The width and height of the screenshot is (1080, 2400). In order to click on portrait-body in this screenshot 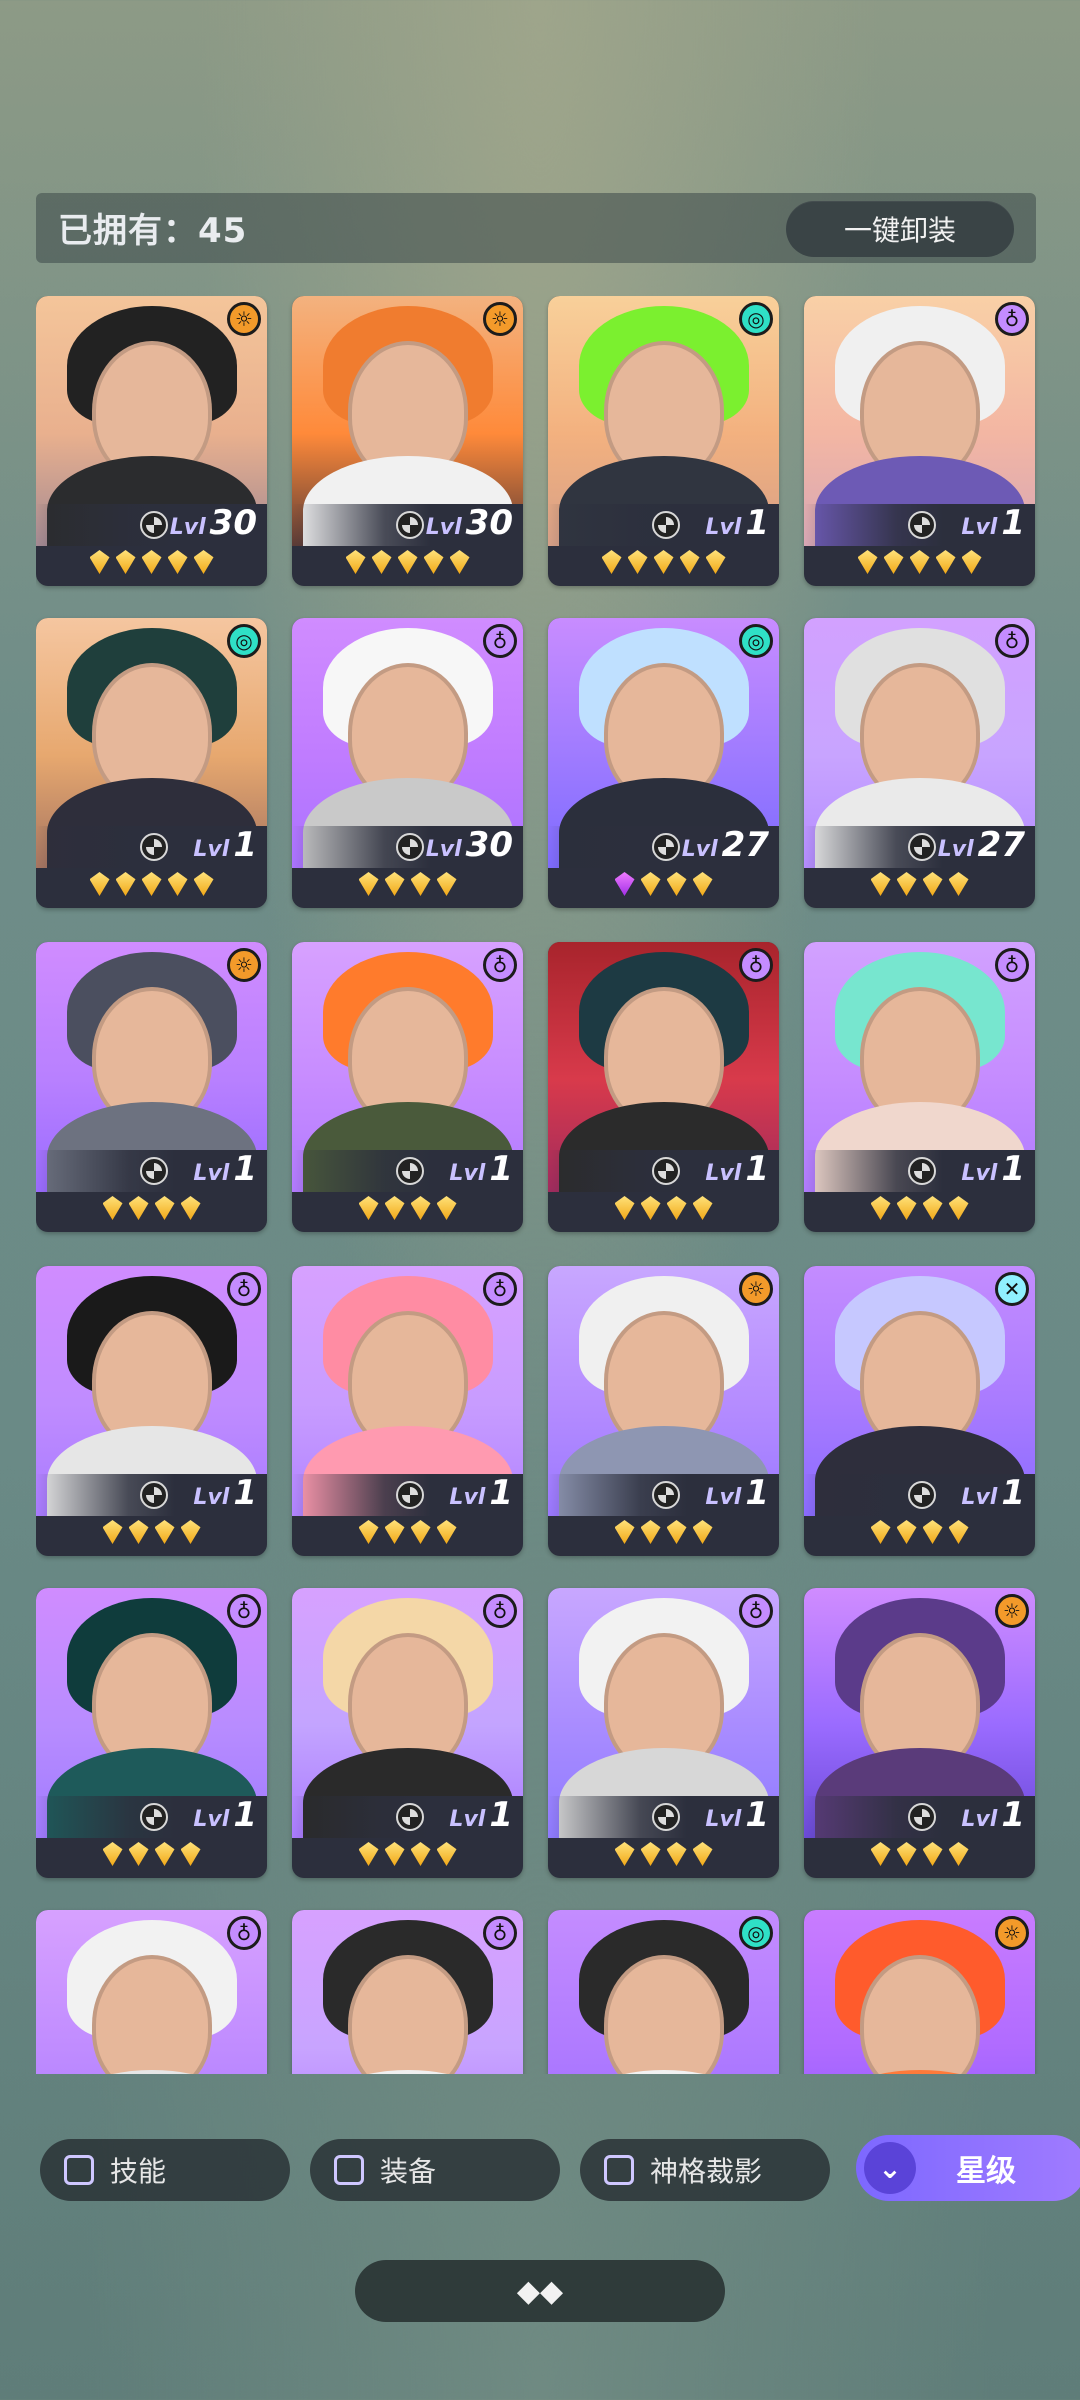, I will do `click(407, 2072)`.